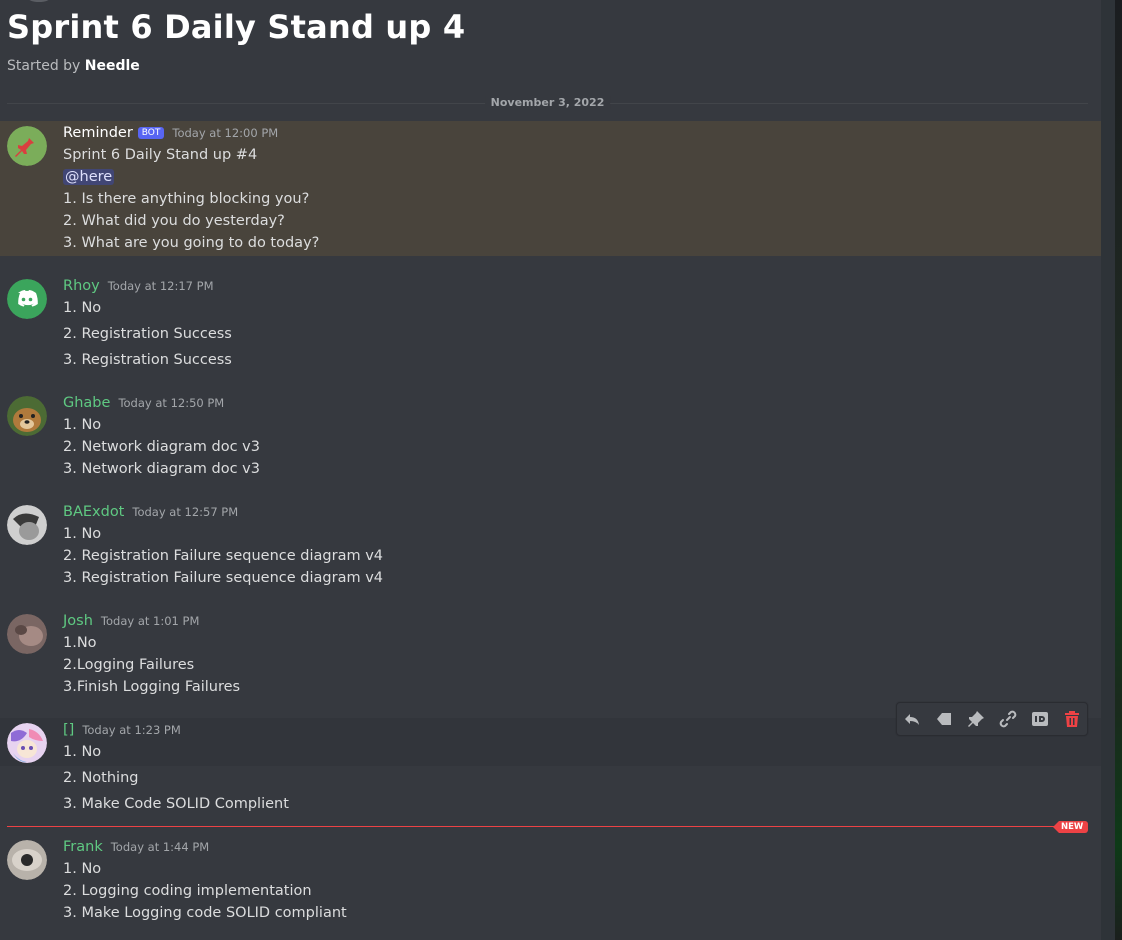 This screenshot has height=940, width=1122. I want to click on date-divider-label: November 3, 2022, so click(547, 102).